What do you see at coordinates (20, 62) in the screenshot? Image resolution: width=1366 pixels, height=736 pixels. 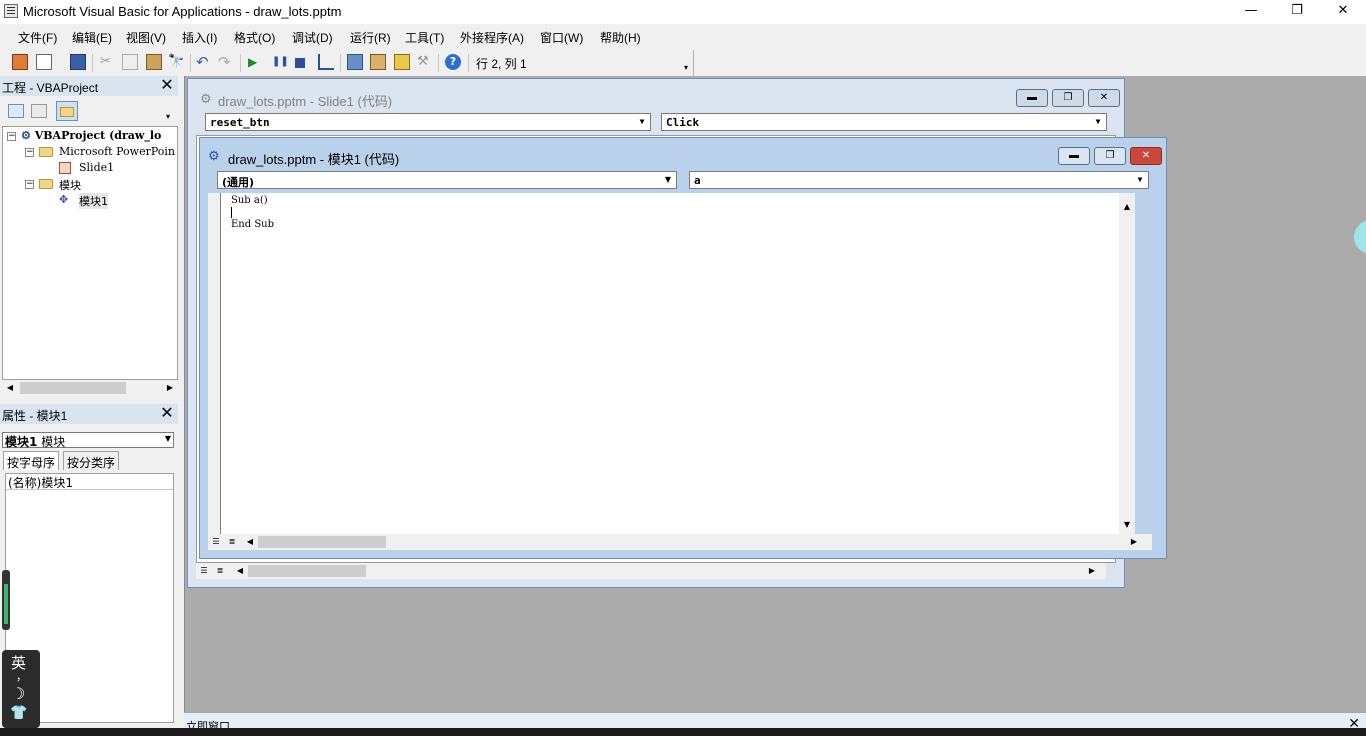 I see `view-powerpoint-icon` at bounding box center [20, 62].